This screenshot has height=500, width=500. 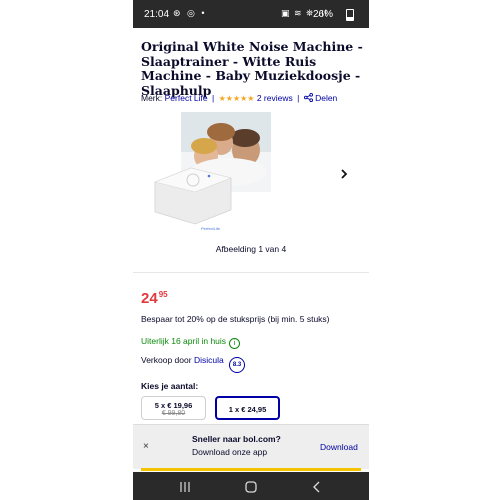 What do you see at coordinates (170, 386) in the screenshot?
I see `quantity-label: Kies je aantal:` at bounding box center [170, 386].